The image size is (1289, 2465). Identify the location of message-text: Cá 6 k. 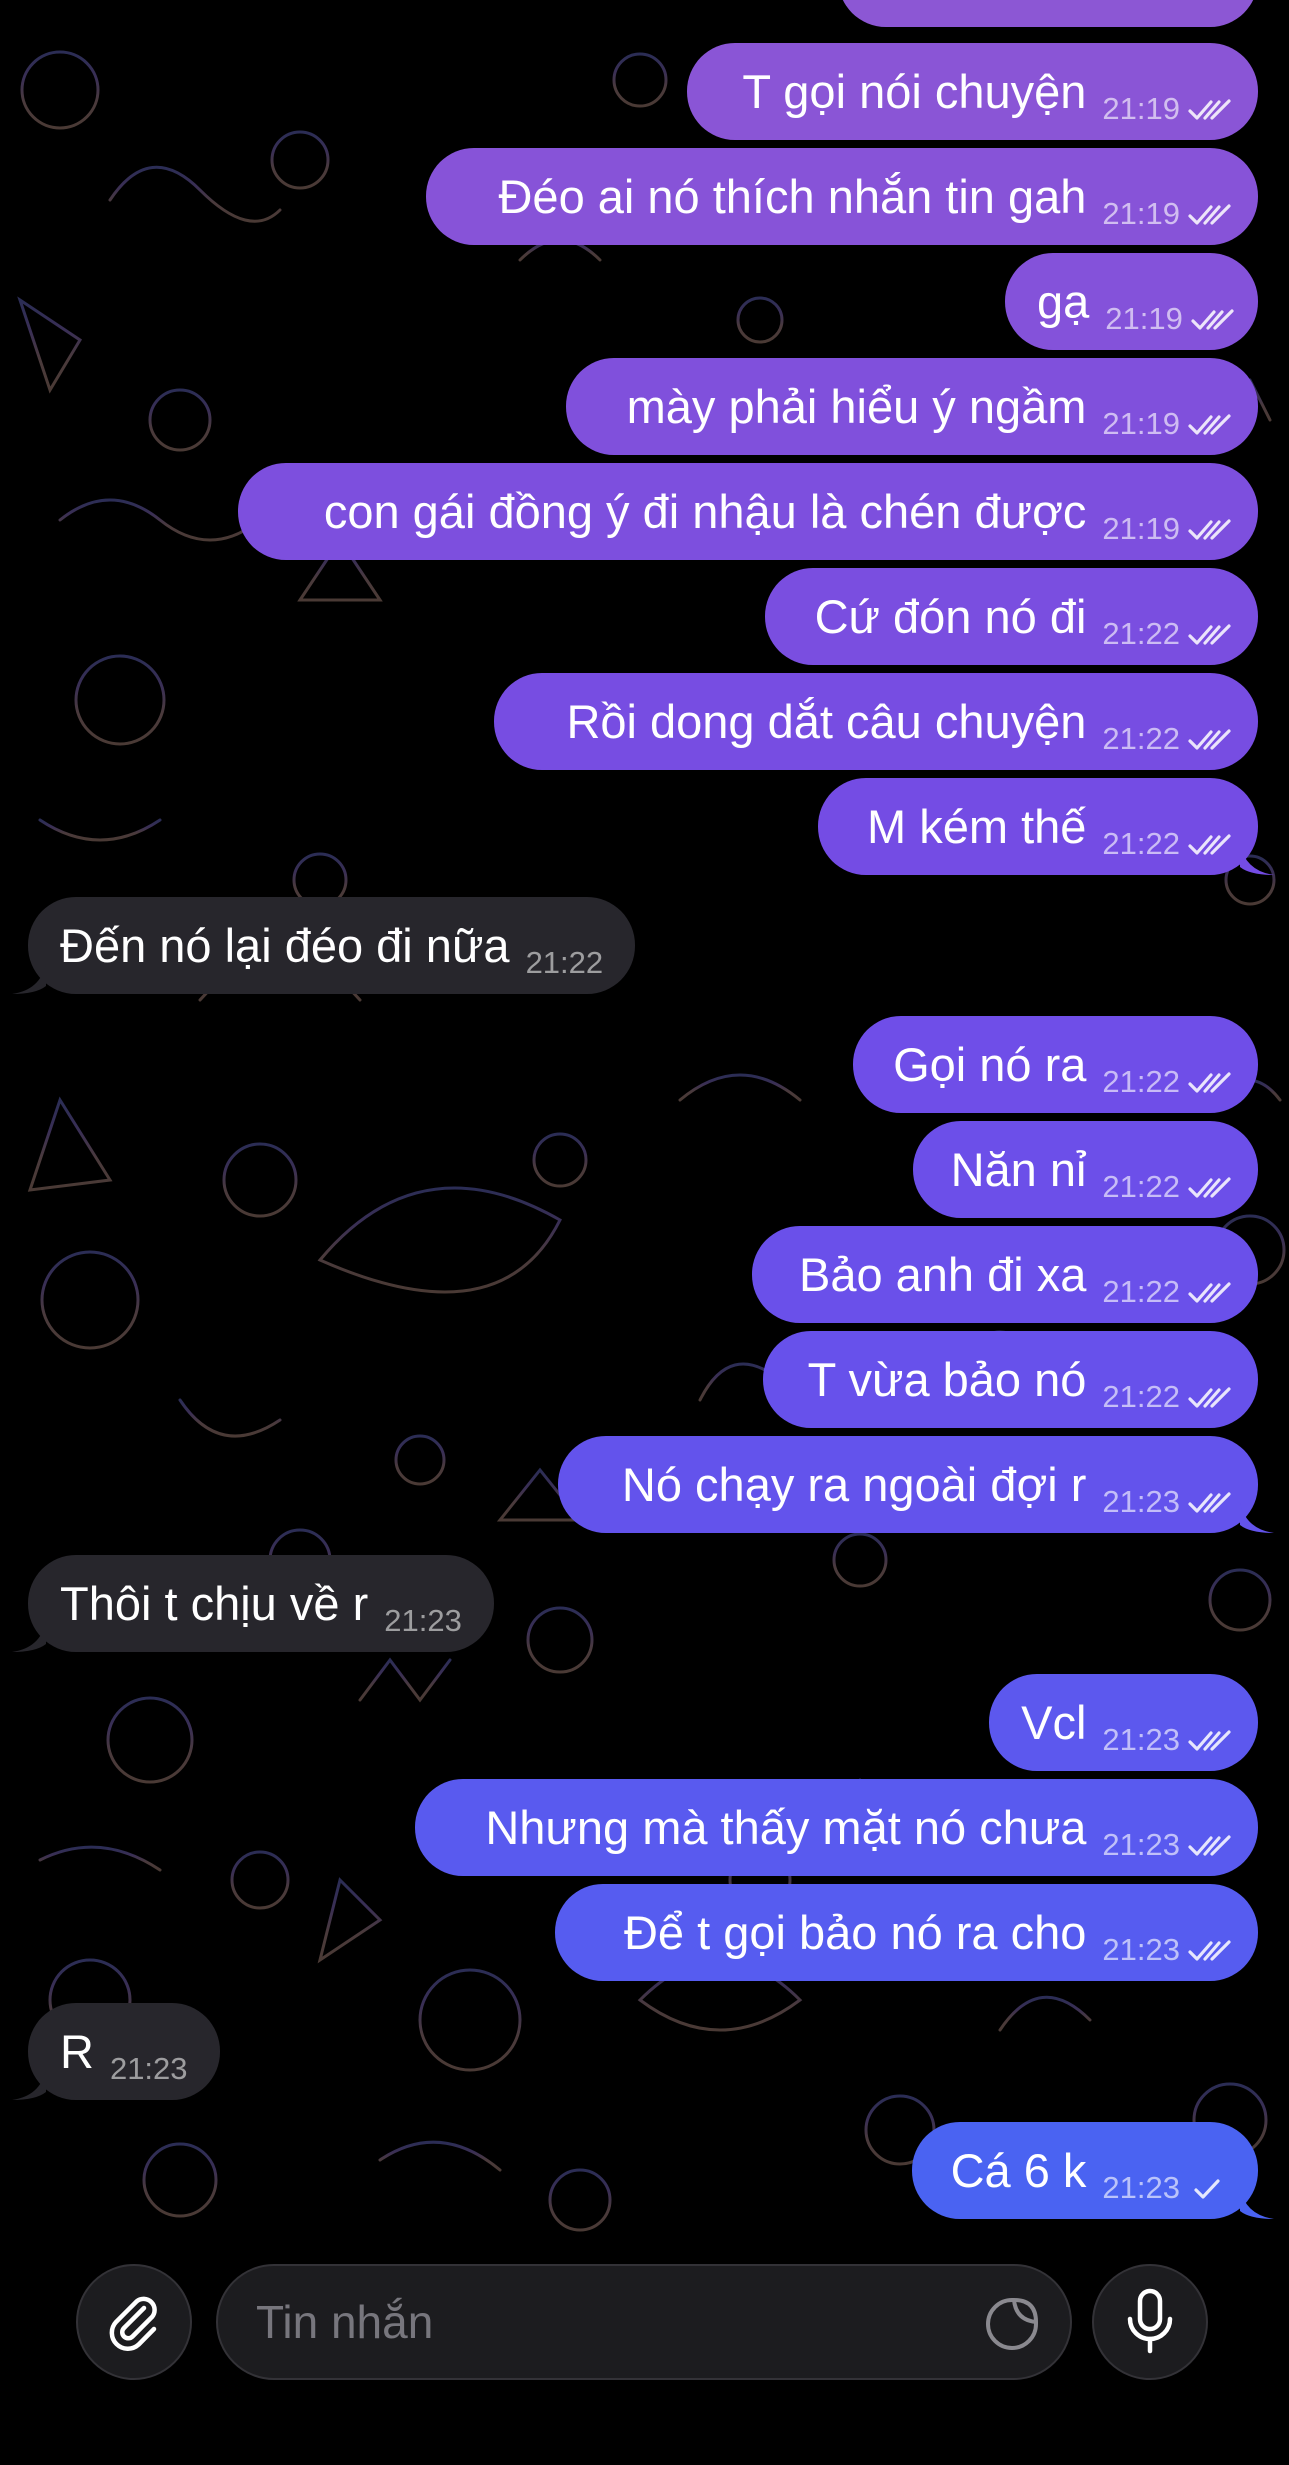
(1018, 2170).